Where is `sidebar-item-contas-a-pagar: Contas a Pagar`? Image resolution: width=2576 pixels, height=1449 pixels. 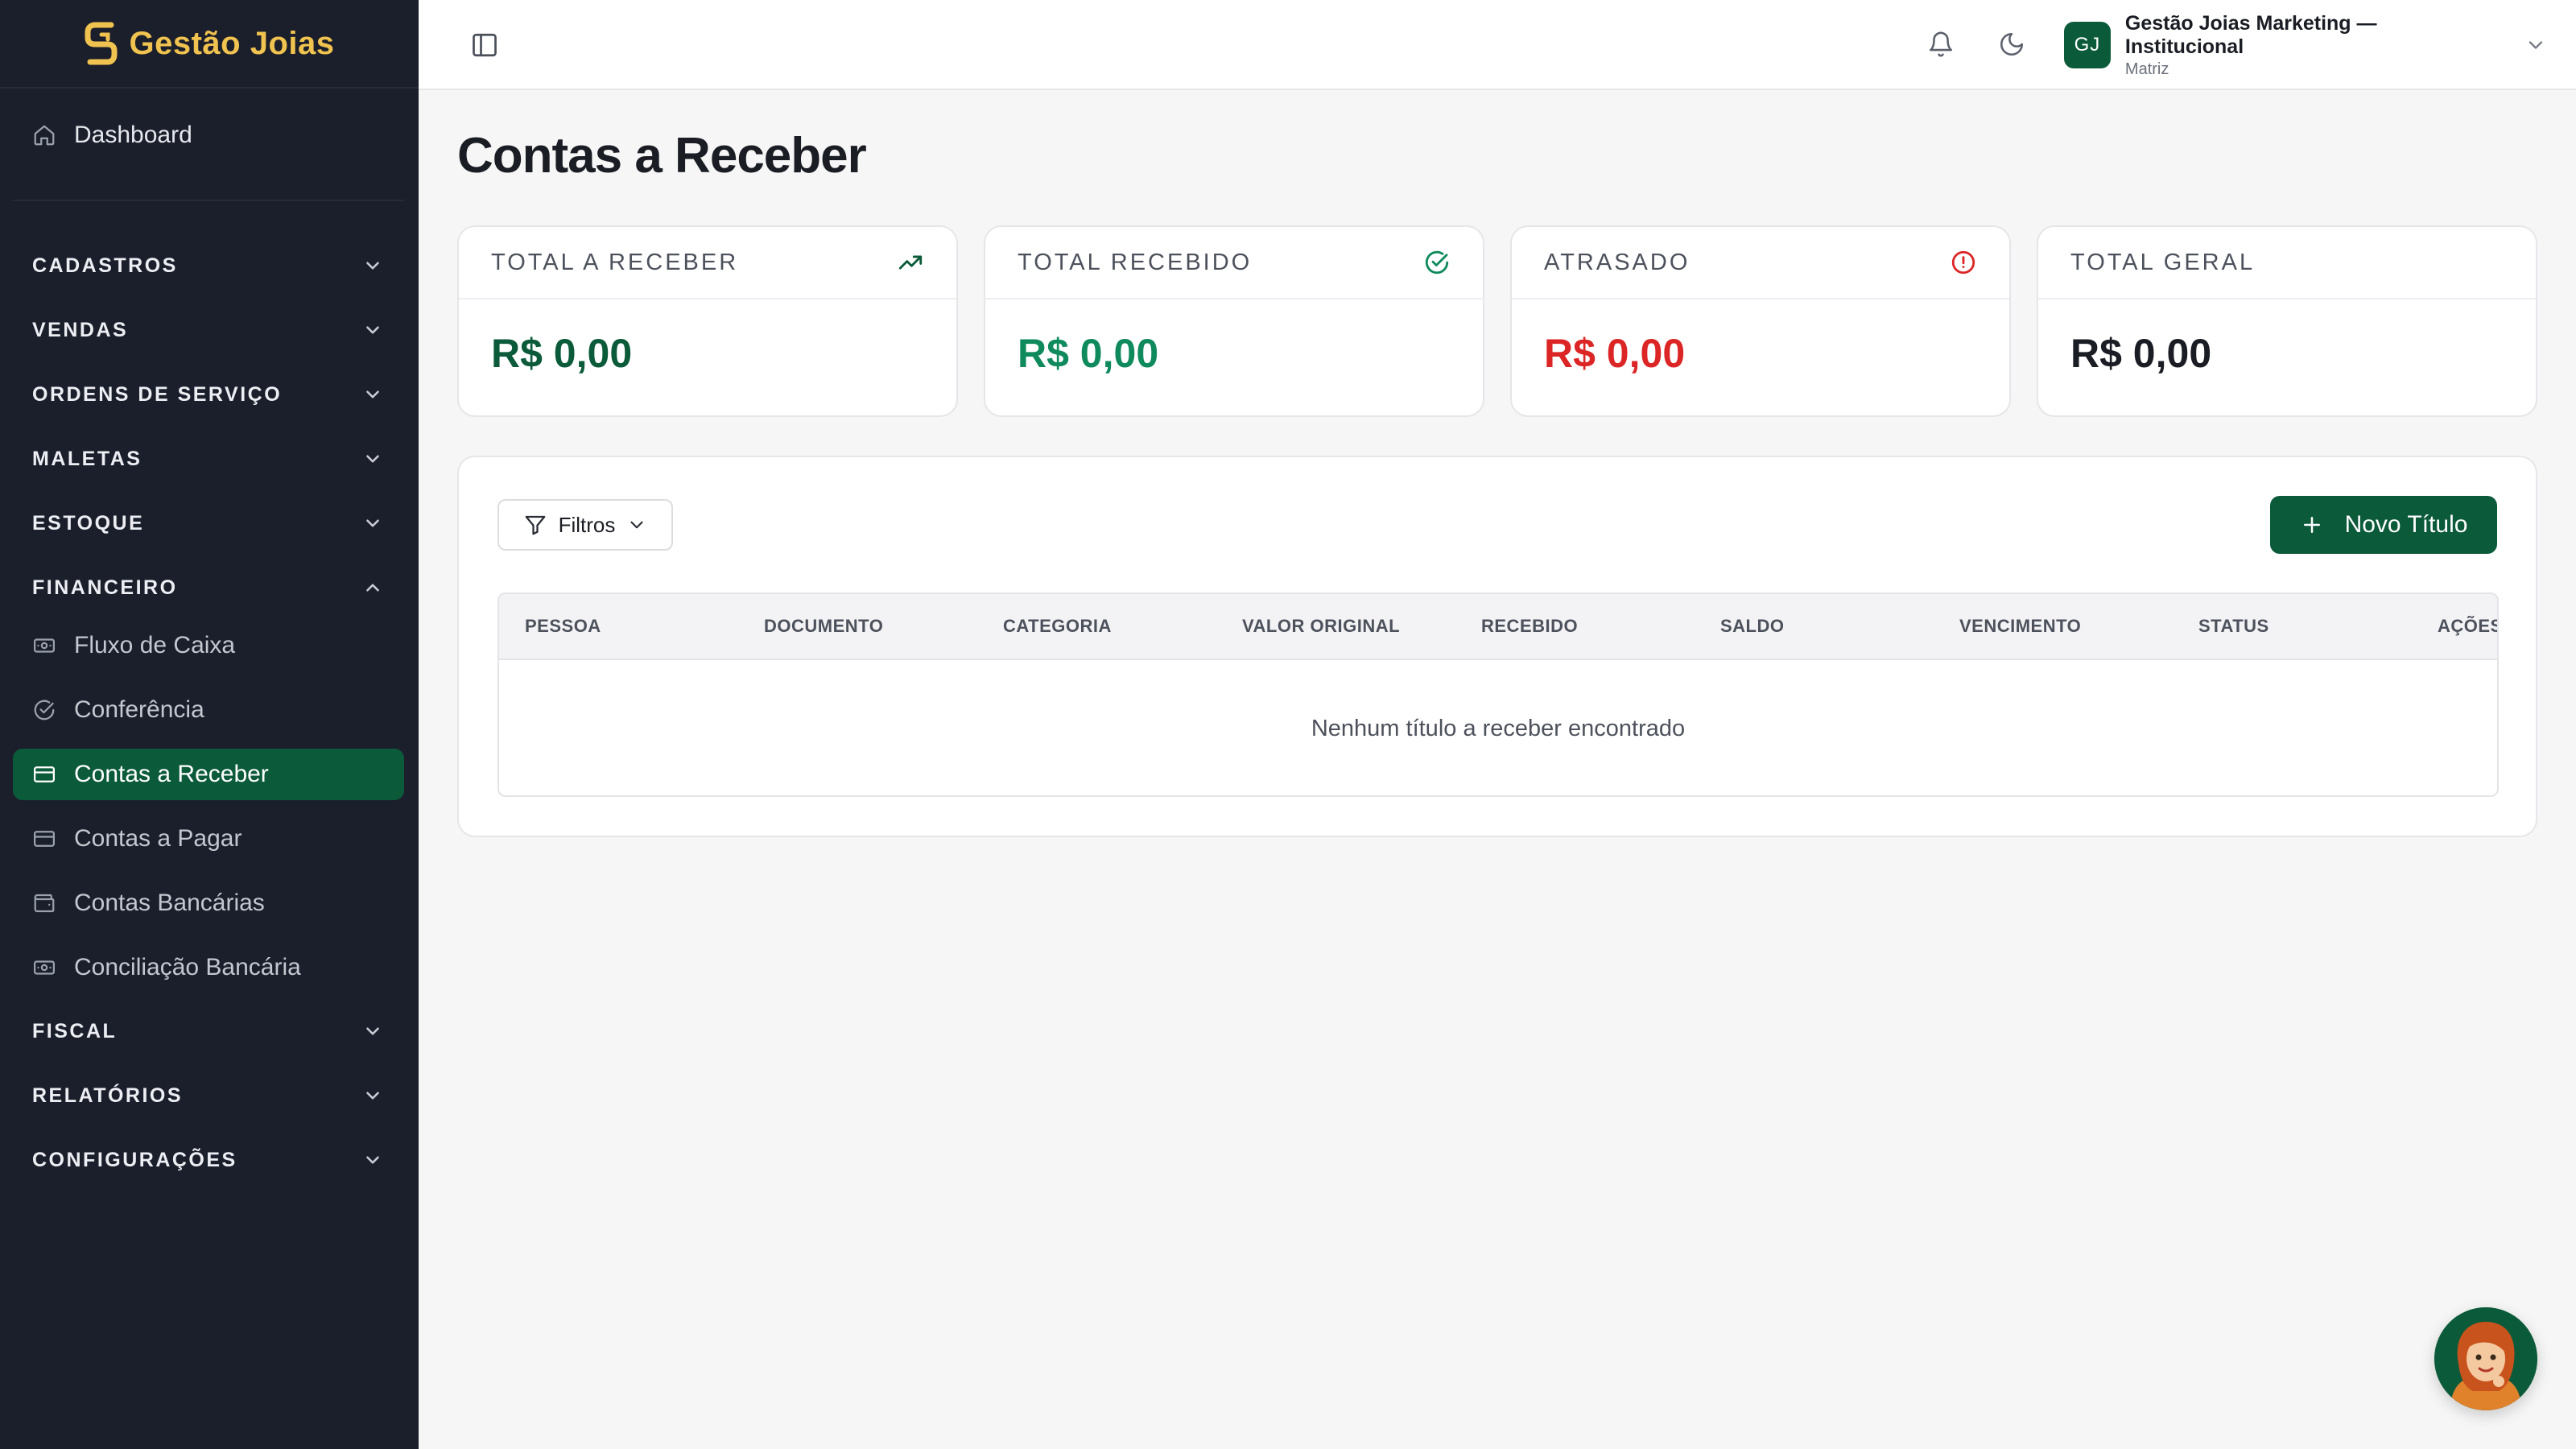 sidebar-item-contas-a-pagar: Contas a Pagar is located at coordinates (208, 839).